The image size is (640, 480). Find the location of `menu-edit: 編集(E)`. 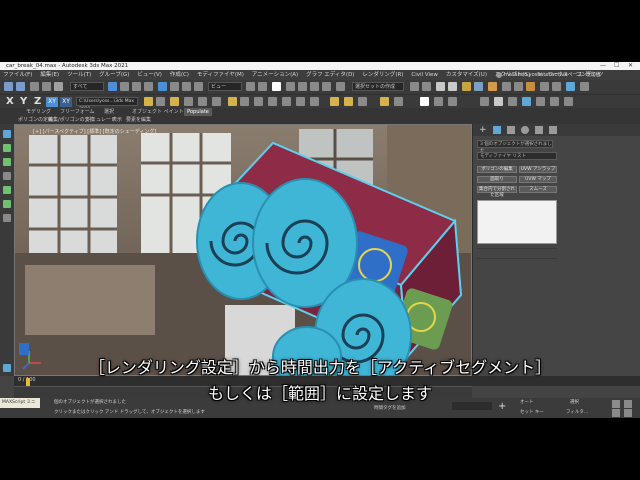

menu-edit: 編集(E) is located at coordinates (49, 75).